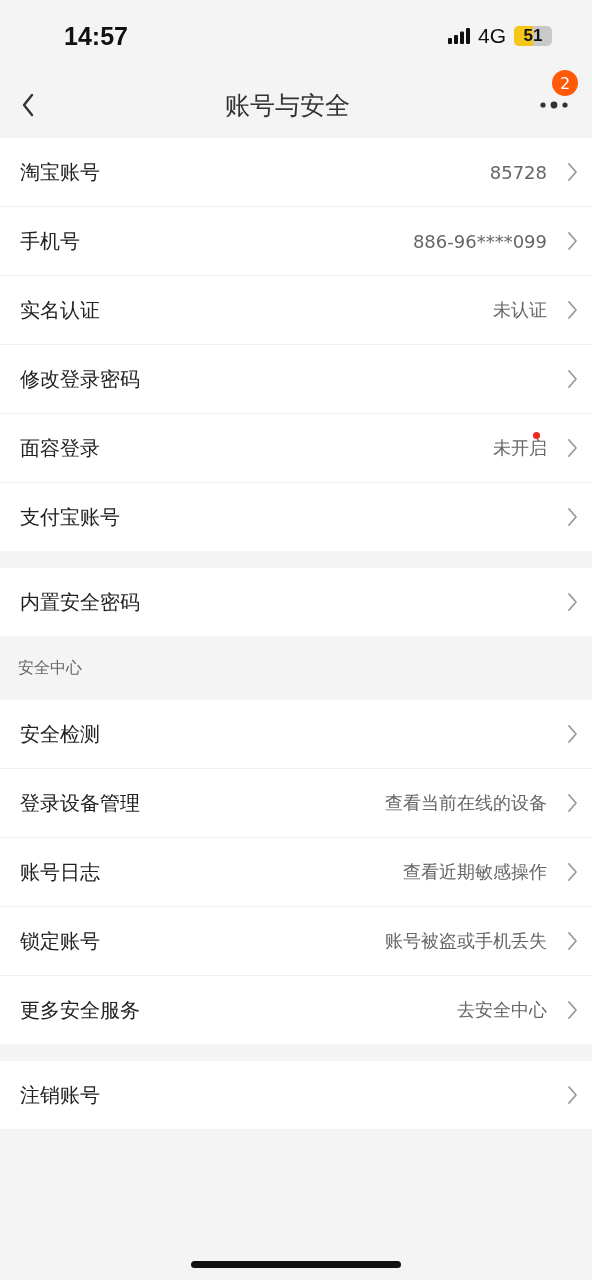  I want to click on signal-icon, so click(459, 36).